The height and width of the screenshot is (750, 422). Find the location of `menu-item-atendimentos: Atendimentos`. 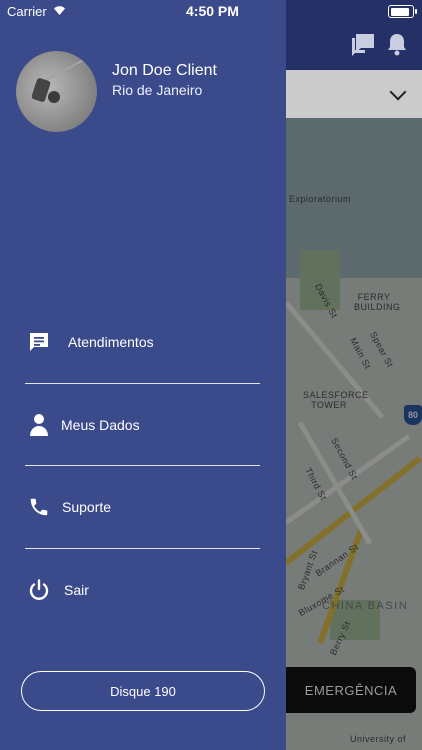

menu-item-atendimentos: Atendimentos is located at coordinates (142, 342).